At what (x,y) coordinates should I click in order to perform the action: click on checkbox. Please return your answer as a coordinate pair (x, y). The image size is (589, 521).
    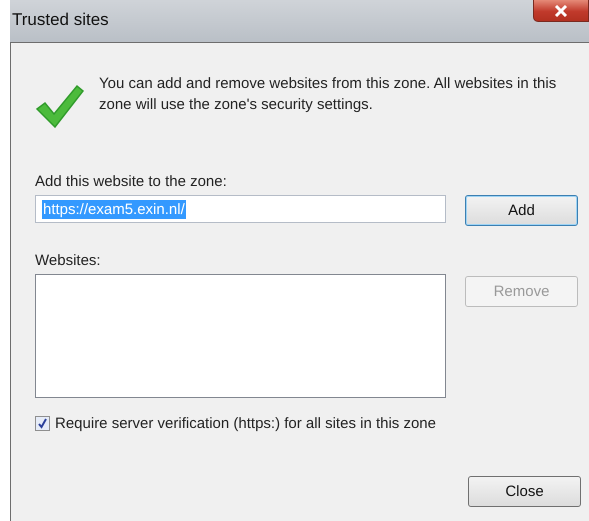
    Looking at the image, I should click on (42, 423).